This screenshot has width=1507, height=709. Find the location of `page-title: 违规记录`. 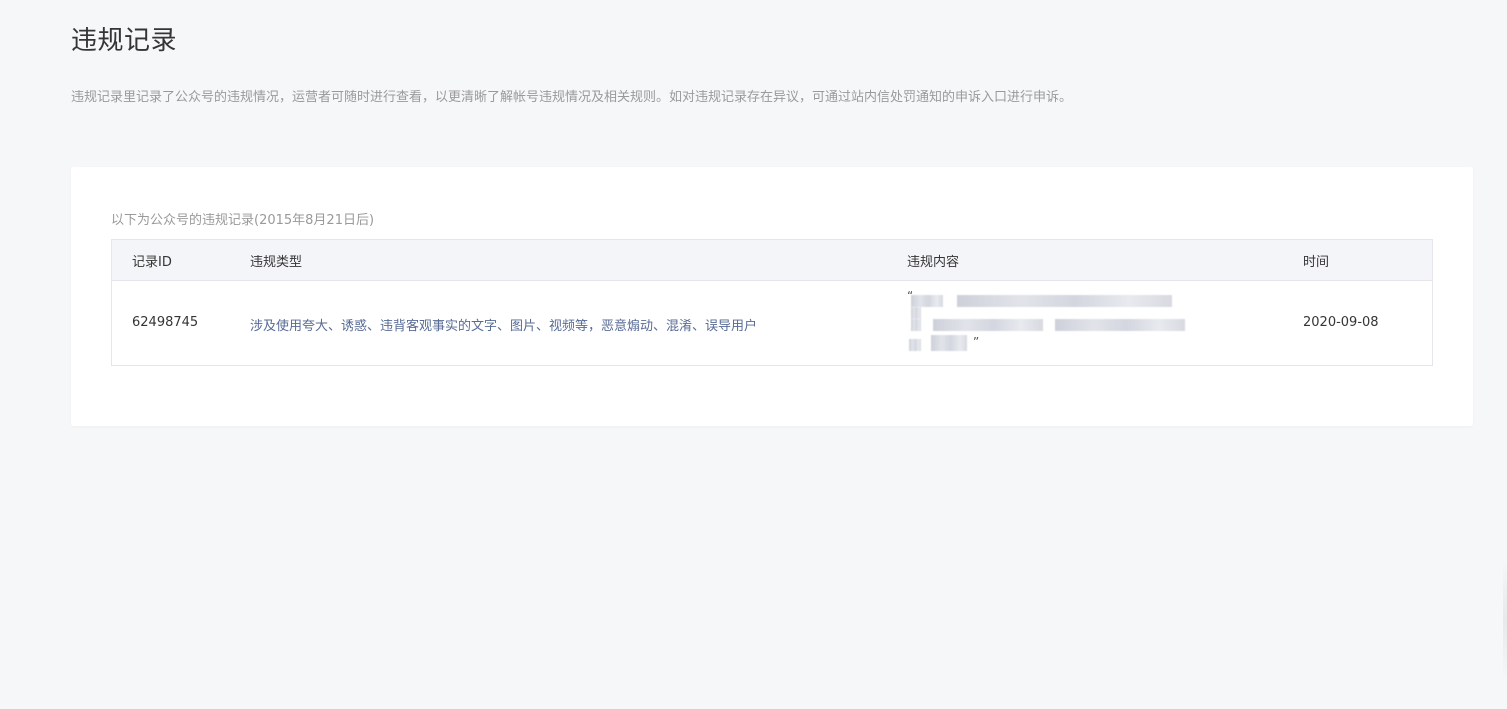

page-title: 违规记录 is located at coordinates (124, 41).